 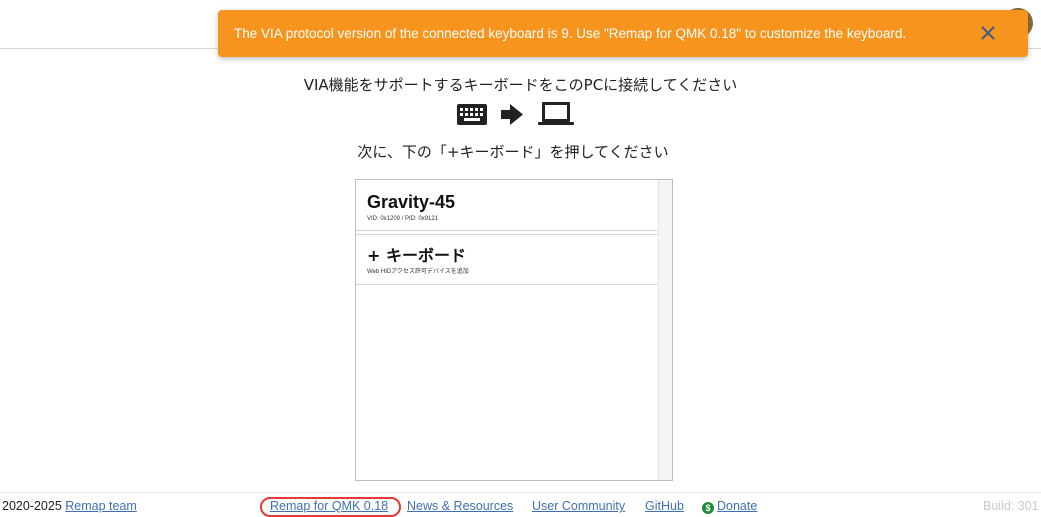 What do you see at coordinates (708, 508) in the screenshot?
I see `dollar-icon: $` at bounding box center [708, 508].